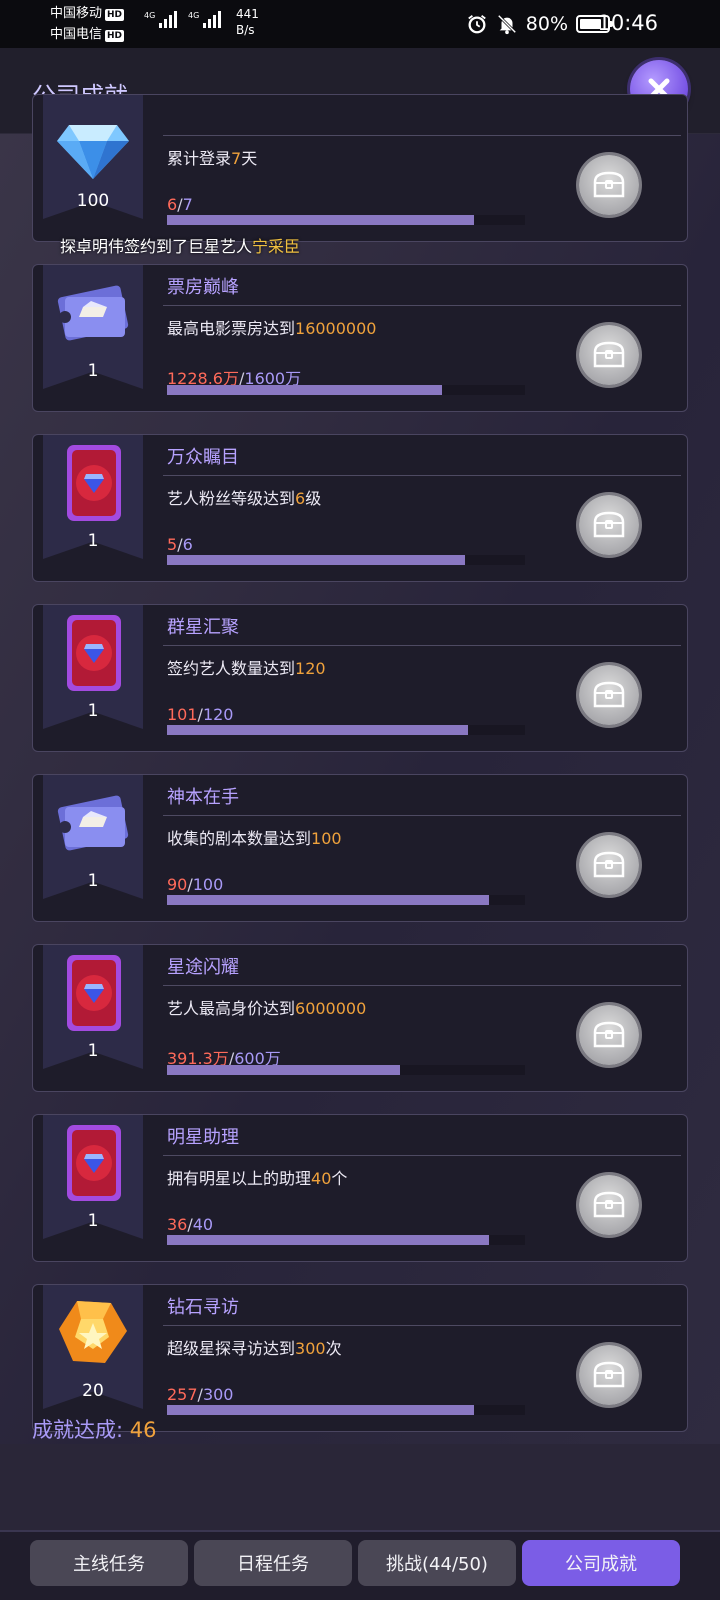 Image resolution: width=720 pixels, height=1600 pixels. I want to click on achievement-title: 票房巅峰, so click(203, 287).